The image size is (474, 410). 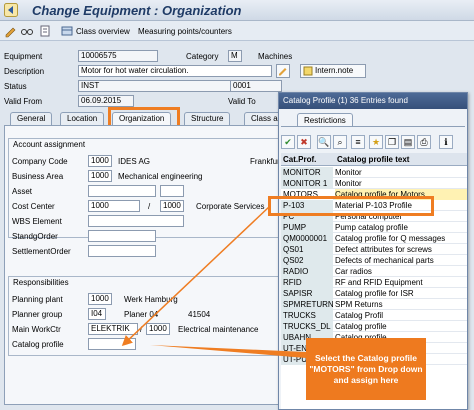 I want to click on status-label: Status, so click(x=15, y=86).